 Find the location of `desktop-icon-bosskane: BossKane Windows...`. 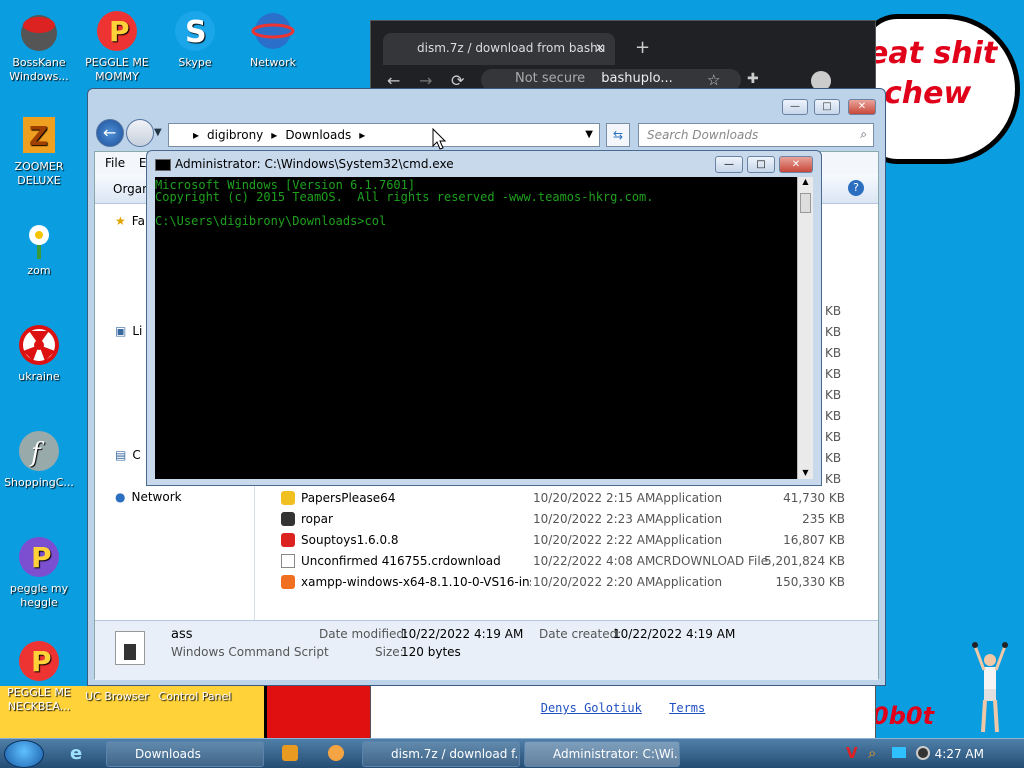

desktop-icon-bosskane: BossKane Windows... is located at coordinates (39, 46).